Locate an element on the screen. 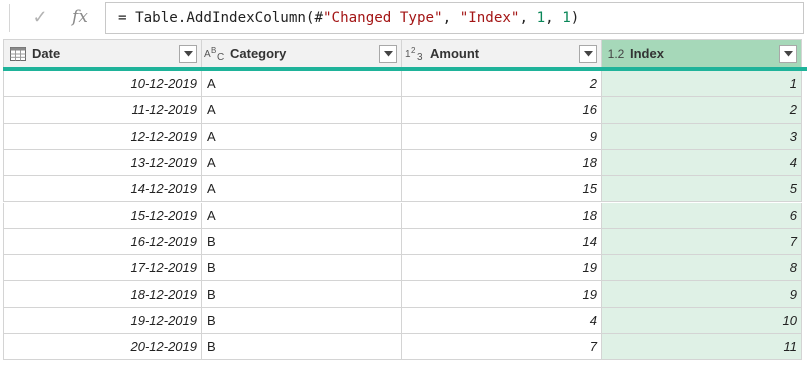  table-row: 15-12-2019 A 18 6 is located at coordinates (405, 215).